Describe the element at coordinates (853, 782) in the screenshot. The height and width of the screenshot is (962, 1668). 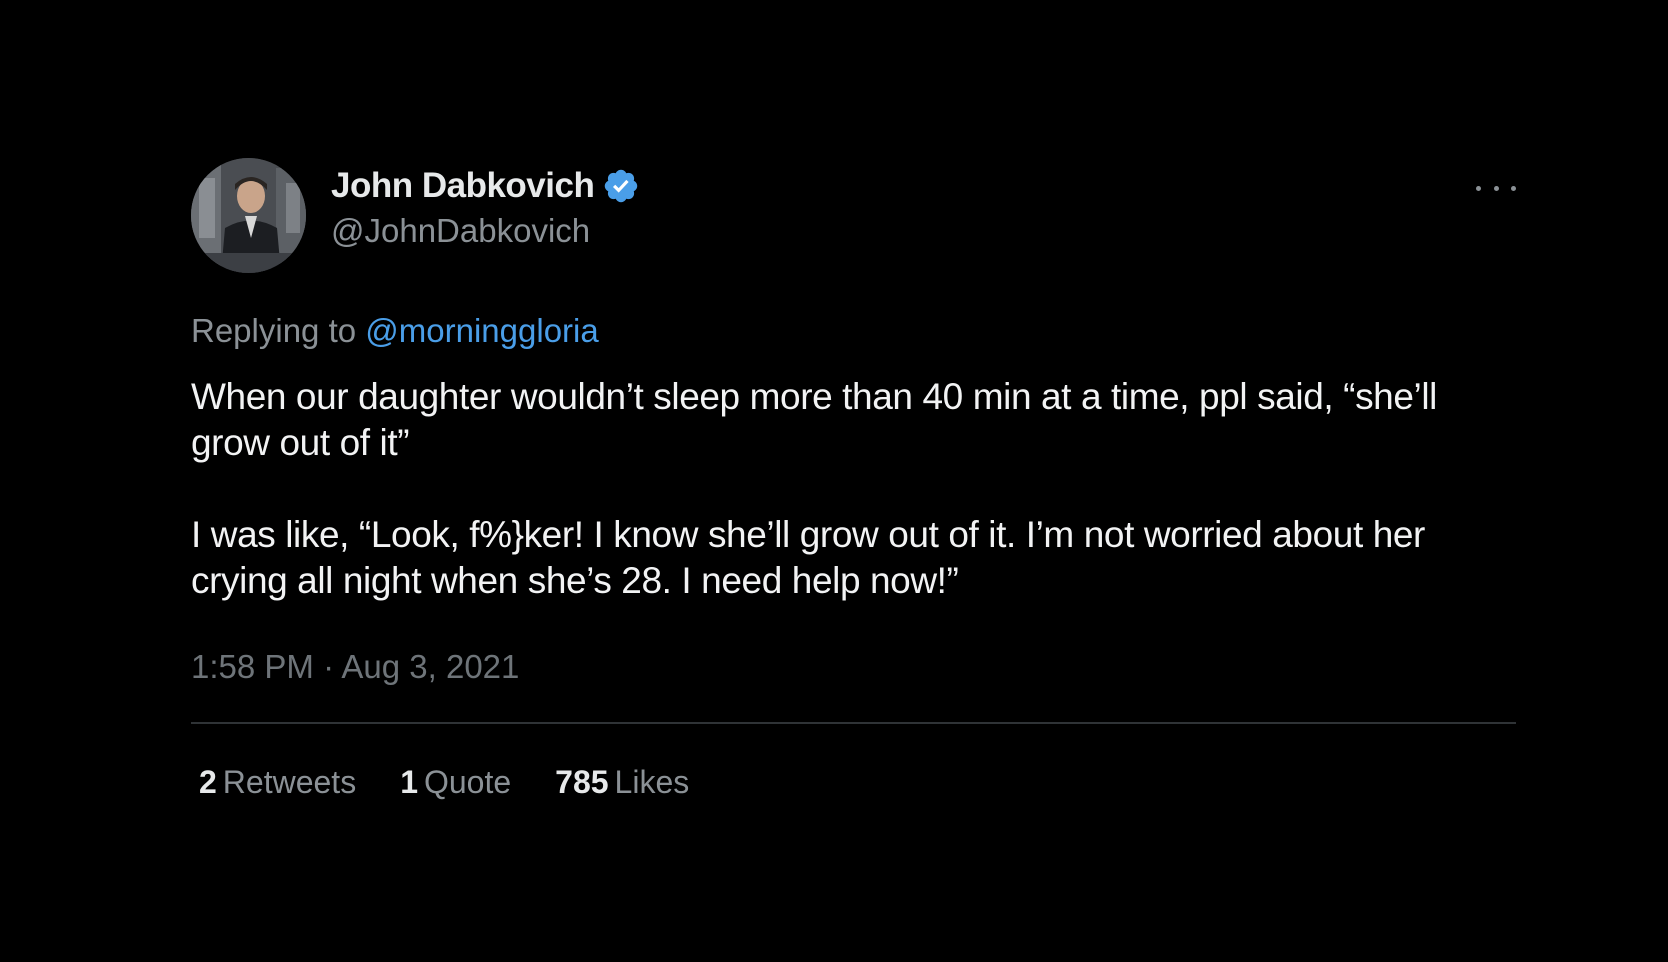
I see `engagement-stats: 2 Retweets 1 Quote 785 Likes` at that location.